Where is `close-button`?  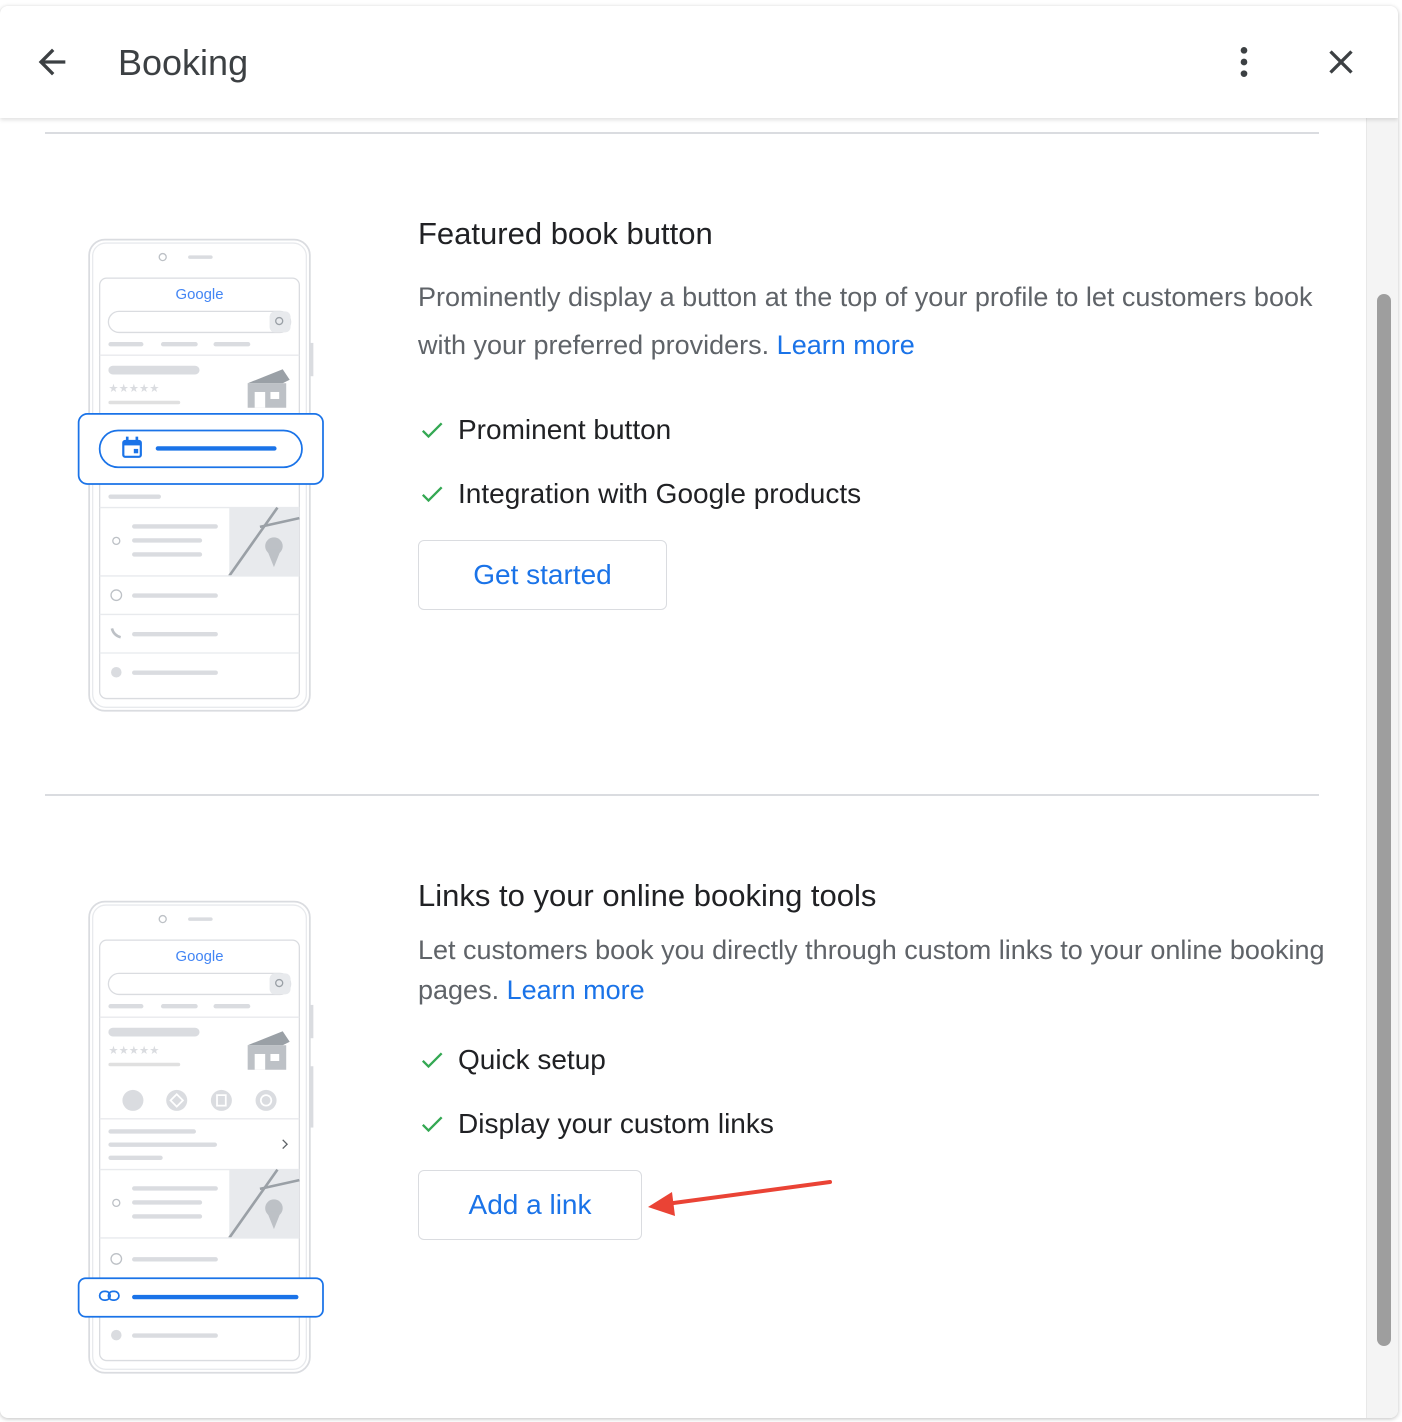
close-button is located at coordinates (1341, 62).